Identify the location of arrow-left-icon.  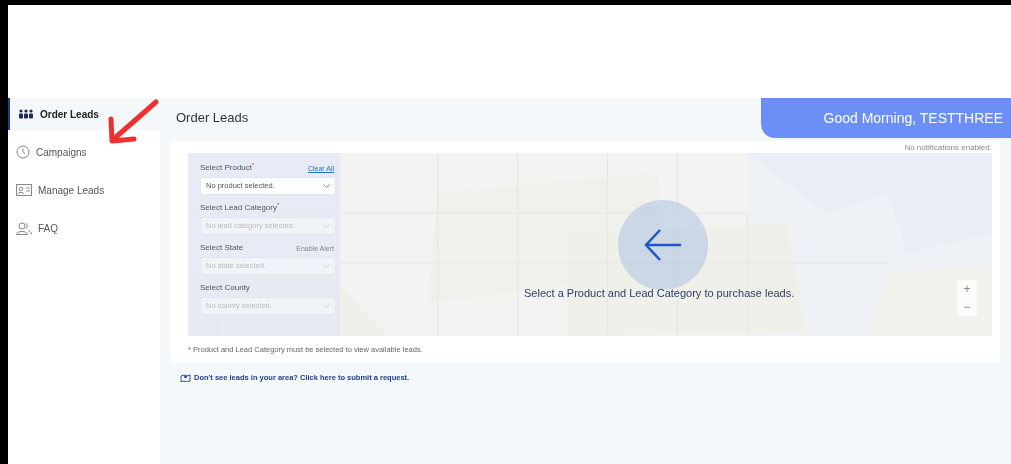
(663, 245).